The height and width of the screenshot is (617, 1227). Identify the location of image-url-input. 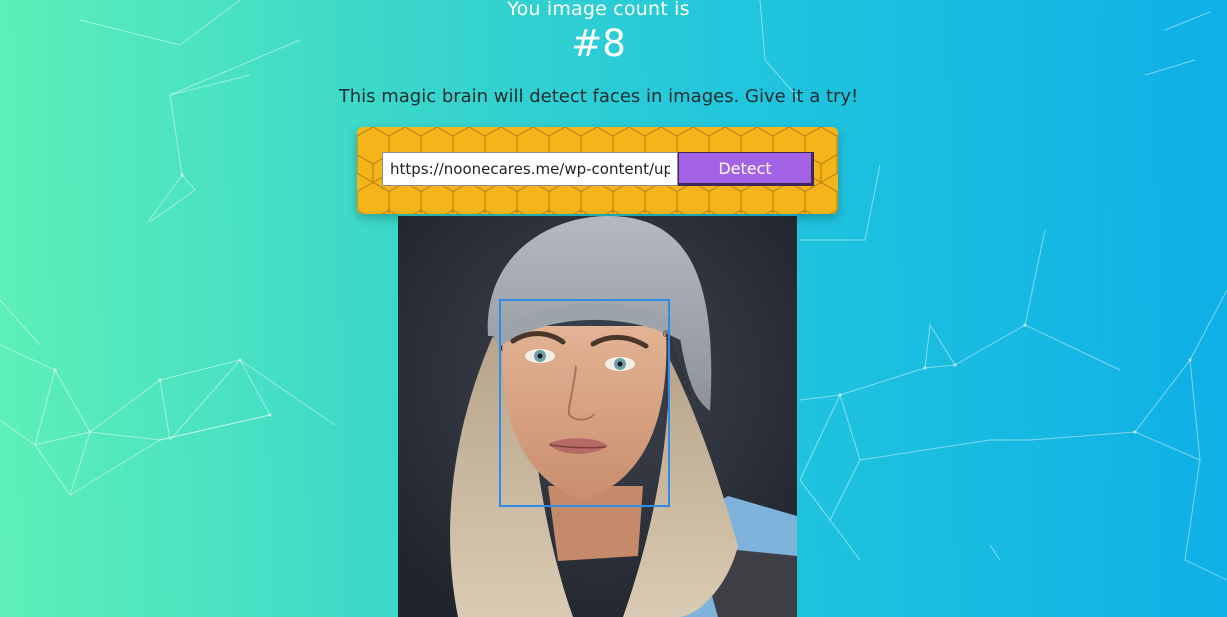
(530, 169).